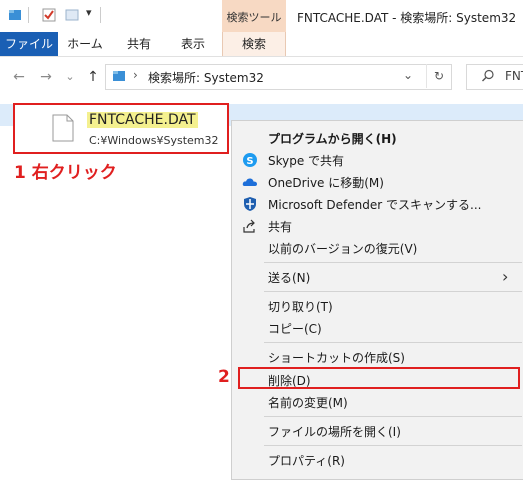 The width and height of the screenshot is (523, 480). Describe the element at coordinates (514, 76) in the screenshot. I see `search-input: FNT` at that location.